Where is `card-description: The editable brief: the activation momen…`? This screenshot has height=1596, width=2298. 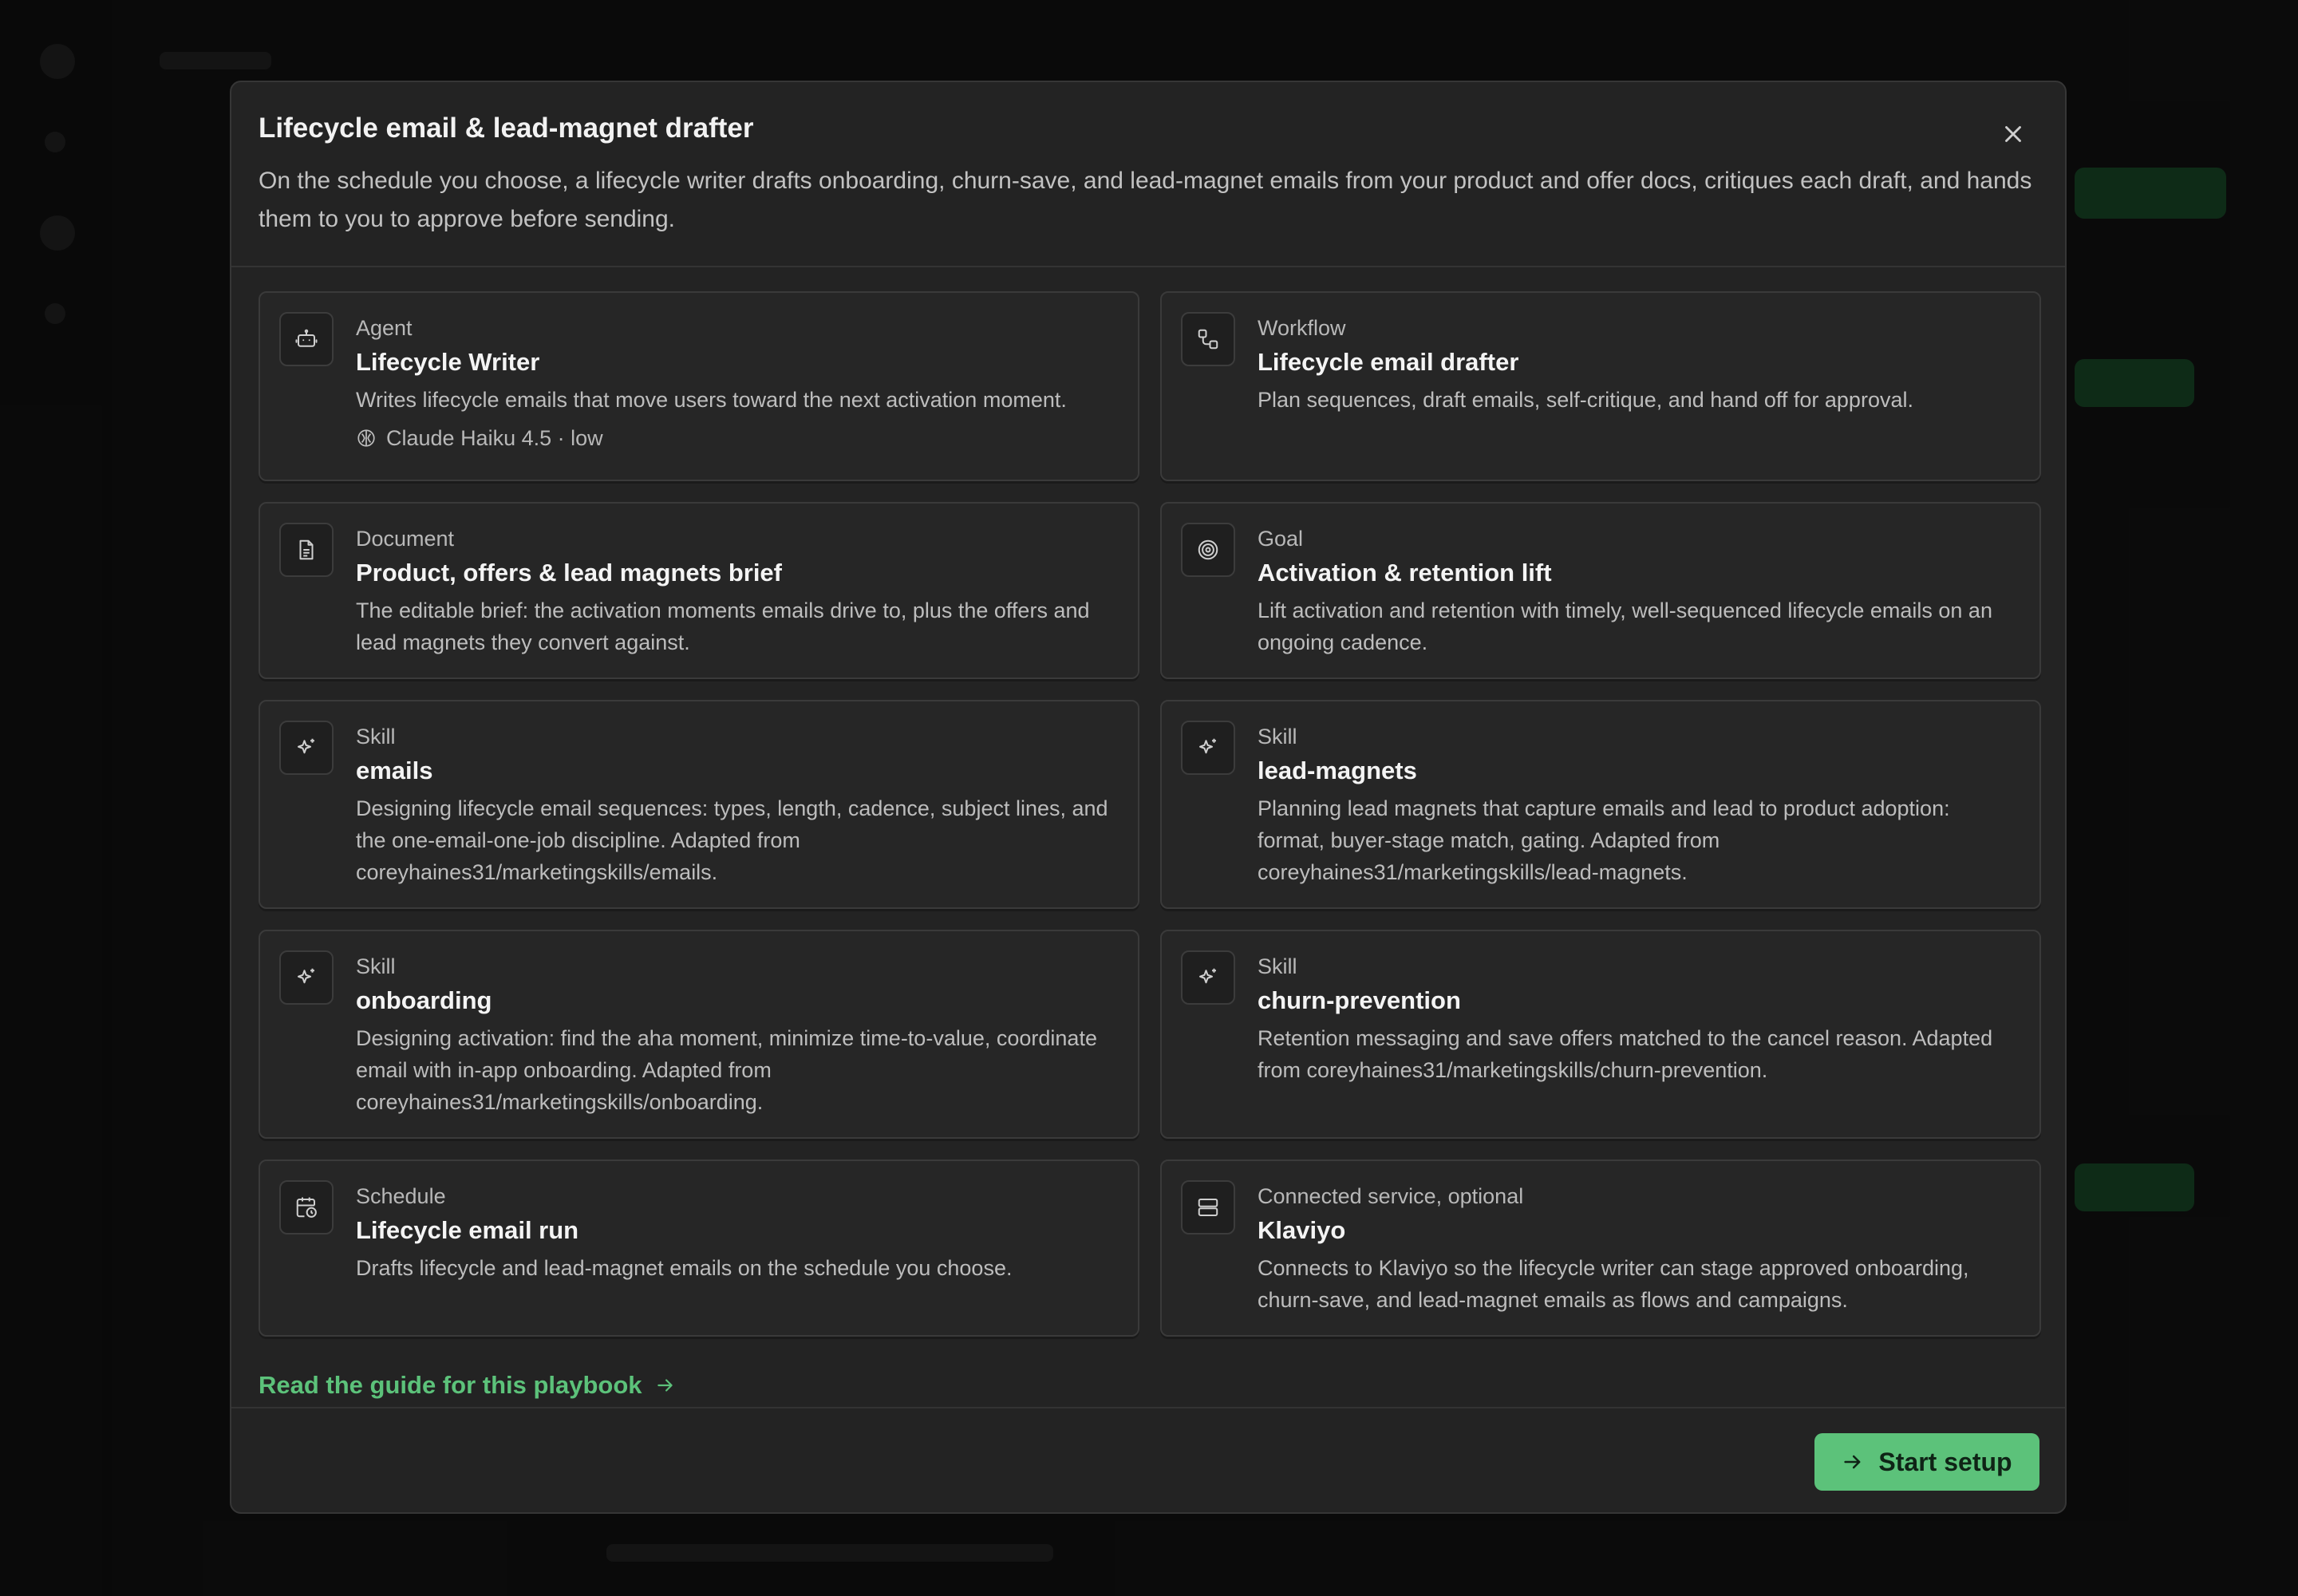
card-description: The editable brief: the activation momen… is located at coordinates (723, 626).